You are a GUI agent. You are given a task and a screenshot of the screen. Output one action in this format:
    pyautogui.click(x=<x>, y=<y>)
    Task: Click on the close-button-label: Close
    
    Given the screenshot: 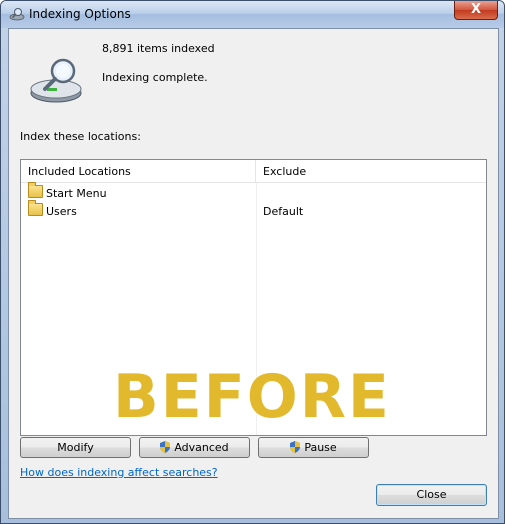 What is the action you would take?
    pyautogui.click(x=431, y=494)
    